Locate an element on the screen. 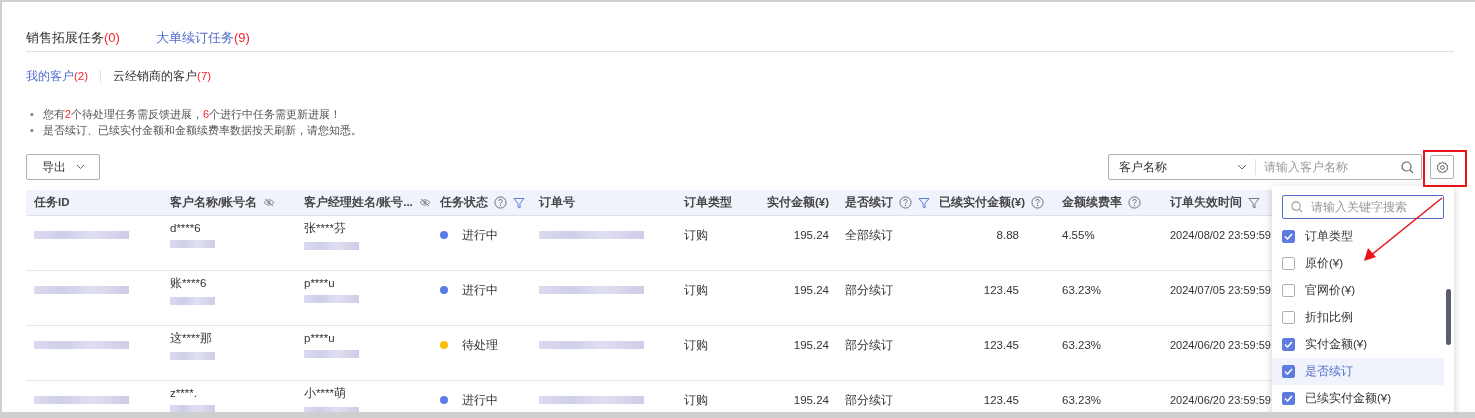  scrollbar is located at coordinates (1448, 317).